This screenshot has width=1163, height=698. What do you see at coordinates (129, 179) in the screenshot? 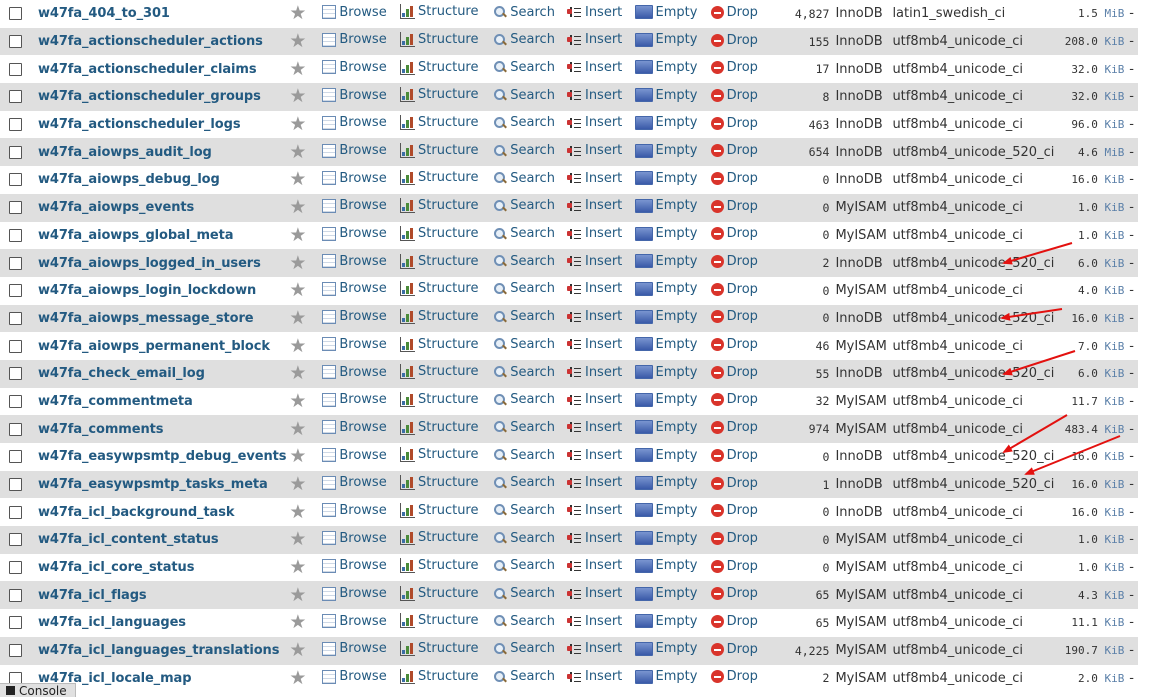
I see `table-name-link: w47fa_aiowps_debug_log` at bounding box center [129, 179].